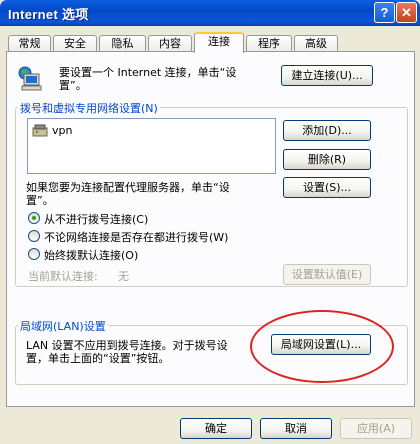 Image resolution: width=420 pixels, height=444 pixels. I want to click on current-default-label: 当前默认连接:, so click(63, 276).